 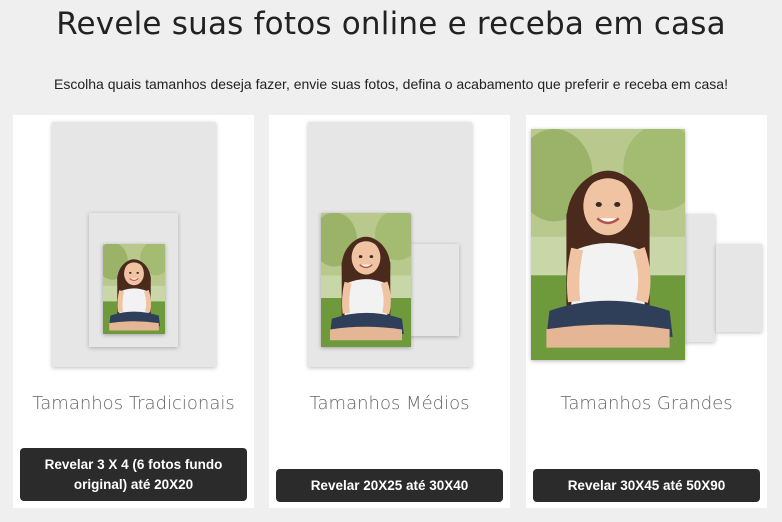 I want to click on reveal-large-button: Revelar 30X45 até 50X90, so click(x=646, y=485).